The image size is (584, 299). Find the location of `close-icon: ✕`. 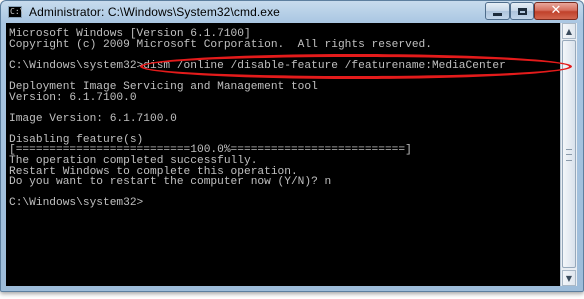

close-icon: ✕ is located at coordinates (556, 10).